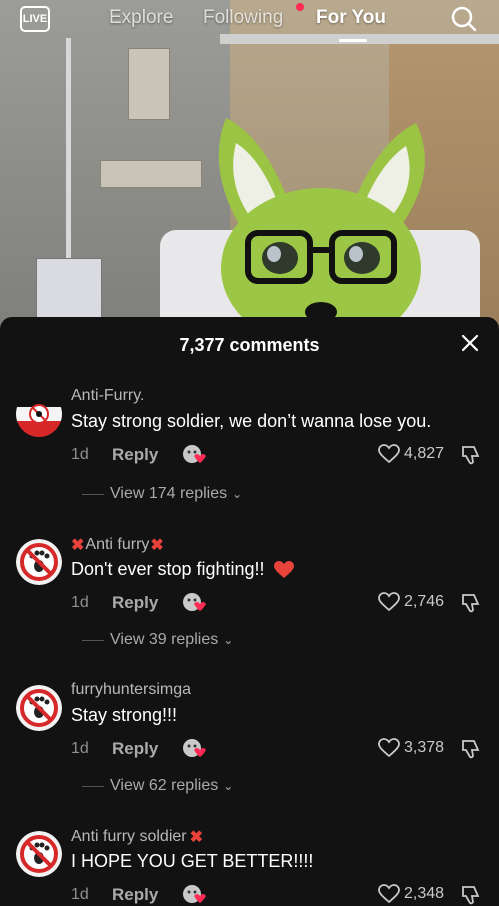 This screenshot has width=499, height=906. Describe the element at coordinates (464, 19) in the screenshot. I see `search-icon` at that location.